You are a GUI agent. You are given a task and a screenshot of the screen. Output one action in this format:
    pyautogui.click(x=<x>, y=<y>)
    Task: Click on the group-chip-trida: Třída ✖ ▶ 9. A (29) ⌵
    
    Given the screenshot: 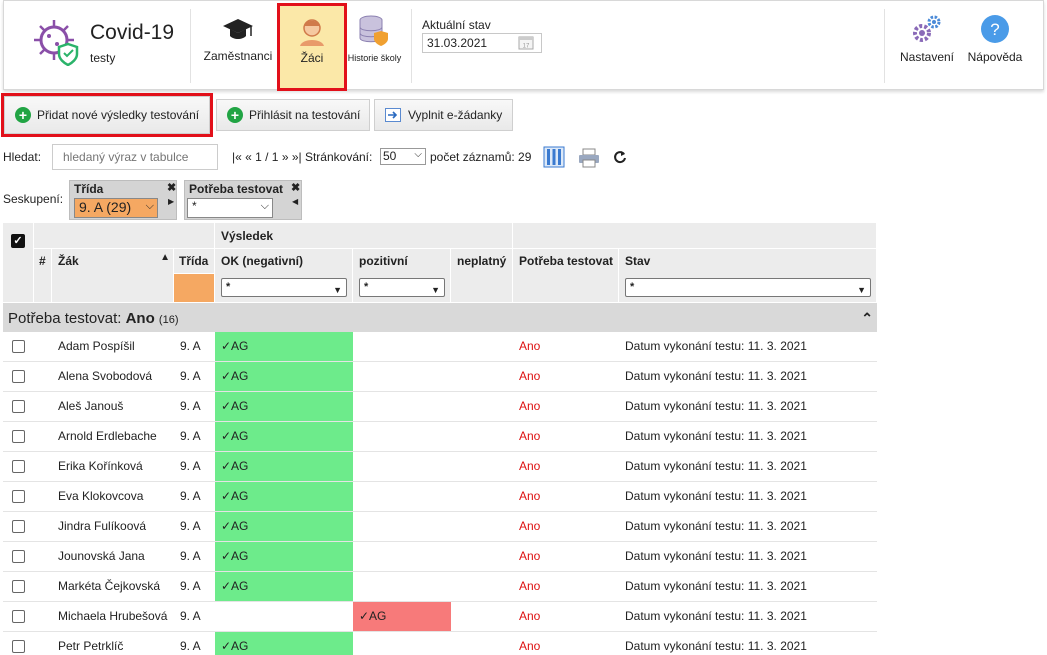 What is the action you would take?
    pyautogui.click(x=123, y=200)
    